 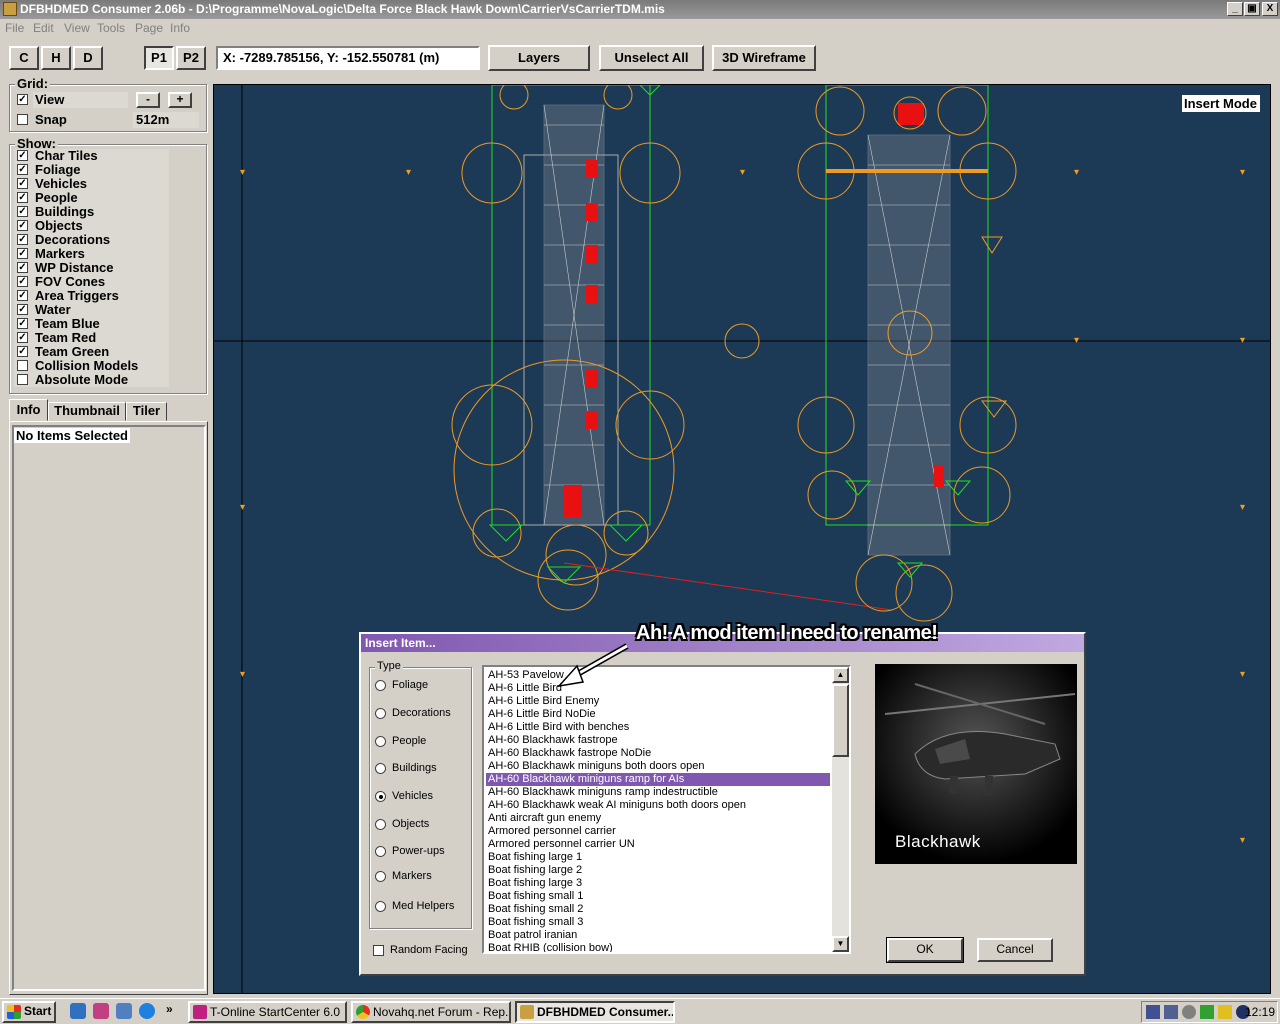 What do you see at coordinates (380, 685) in the screenshot?
I see `type-radio-foliage` at bounding box center [380, 685].